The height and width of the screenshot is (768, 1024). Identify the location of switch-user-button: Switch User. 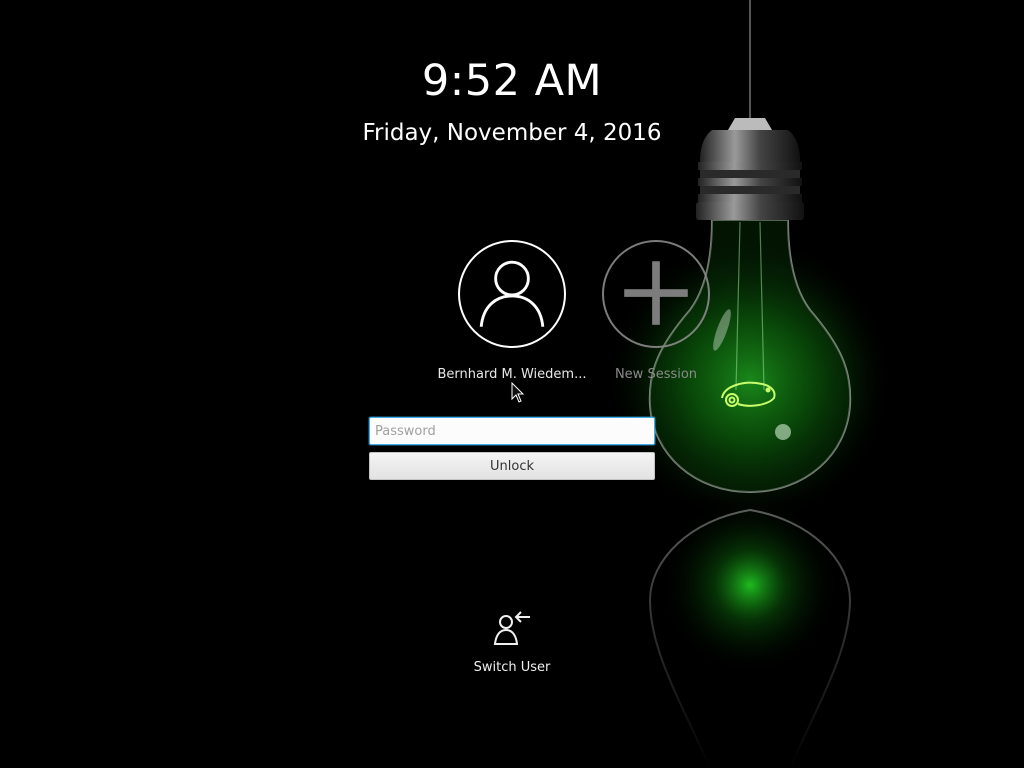
(512, 644).